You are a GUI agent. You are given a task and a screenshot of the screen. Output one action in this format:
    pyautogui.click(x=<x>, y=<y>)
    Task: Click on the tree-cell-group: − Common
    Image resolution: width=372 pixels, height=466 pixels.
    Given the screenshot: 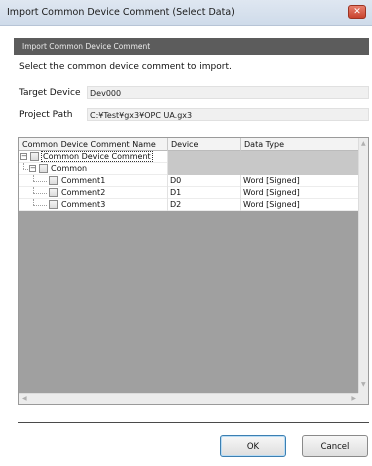 What is the action you would take?
    pyautogui.click(x=93, y=169)
    